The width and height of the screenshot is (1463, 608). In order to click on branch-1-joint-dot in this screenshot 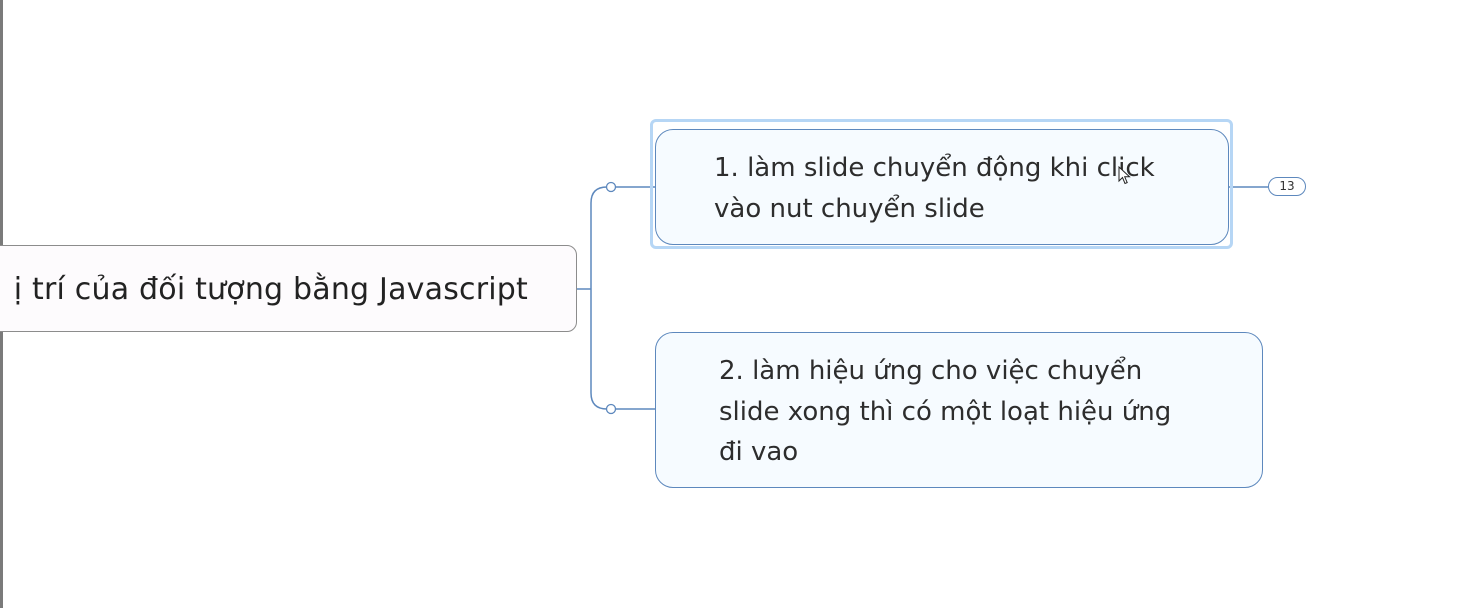, I will do `click(611, 187)`.